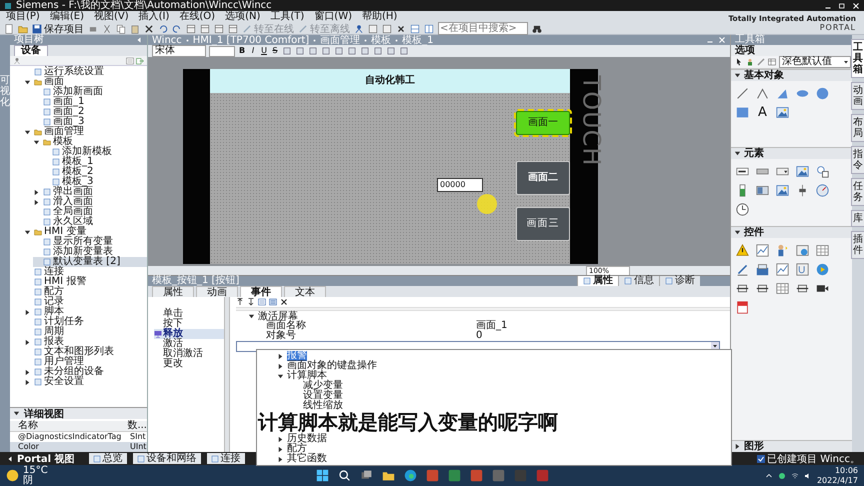 The height and width of the screenshot is (486, 864). Describe the element at coordinates (284, 302) in the screenshot. I see `delete-icon` at that location.